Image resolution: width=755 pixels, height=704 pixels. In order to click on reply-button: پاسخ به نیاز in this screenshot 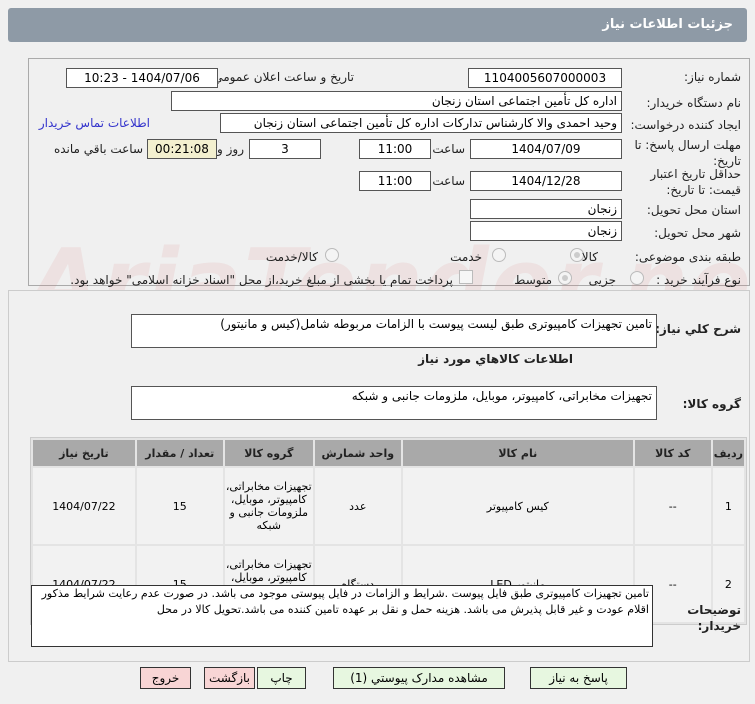, I will do `click(578, 678)`.